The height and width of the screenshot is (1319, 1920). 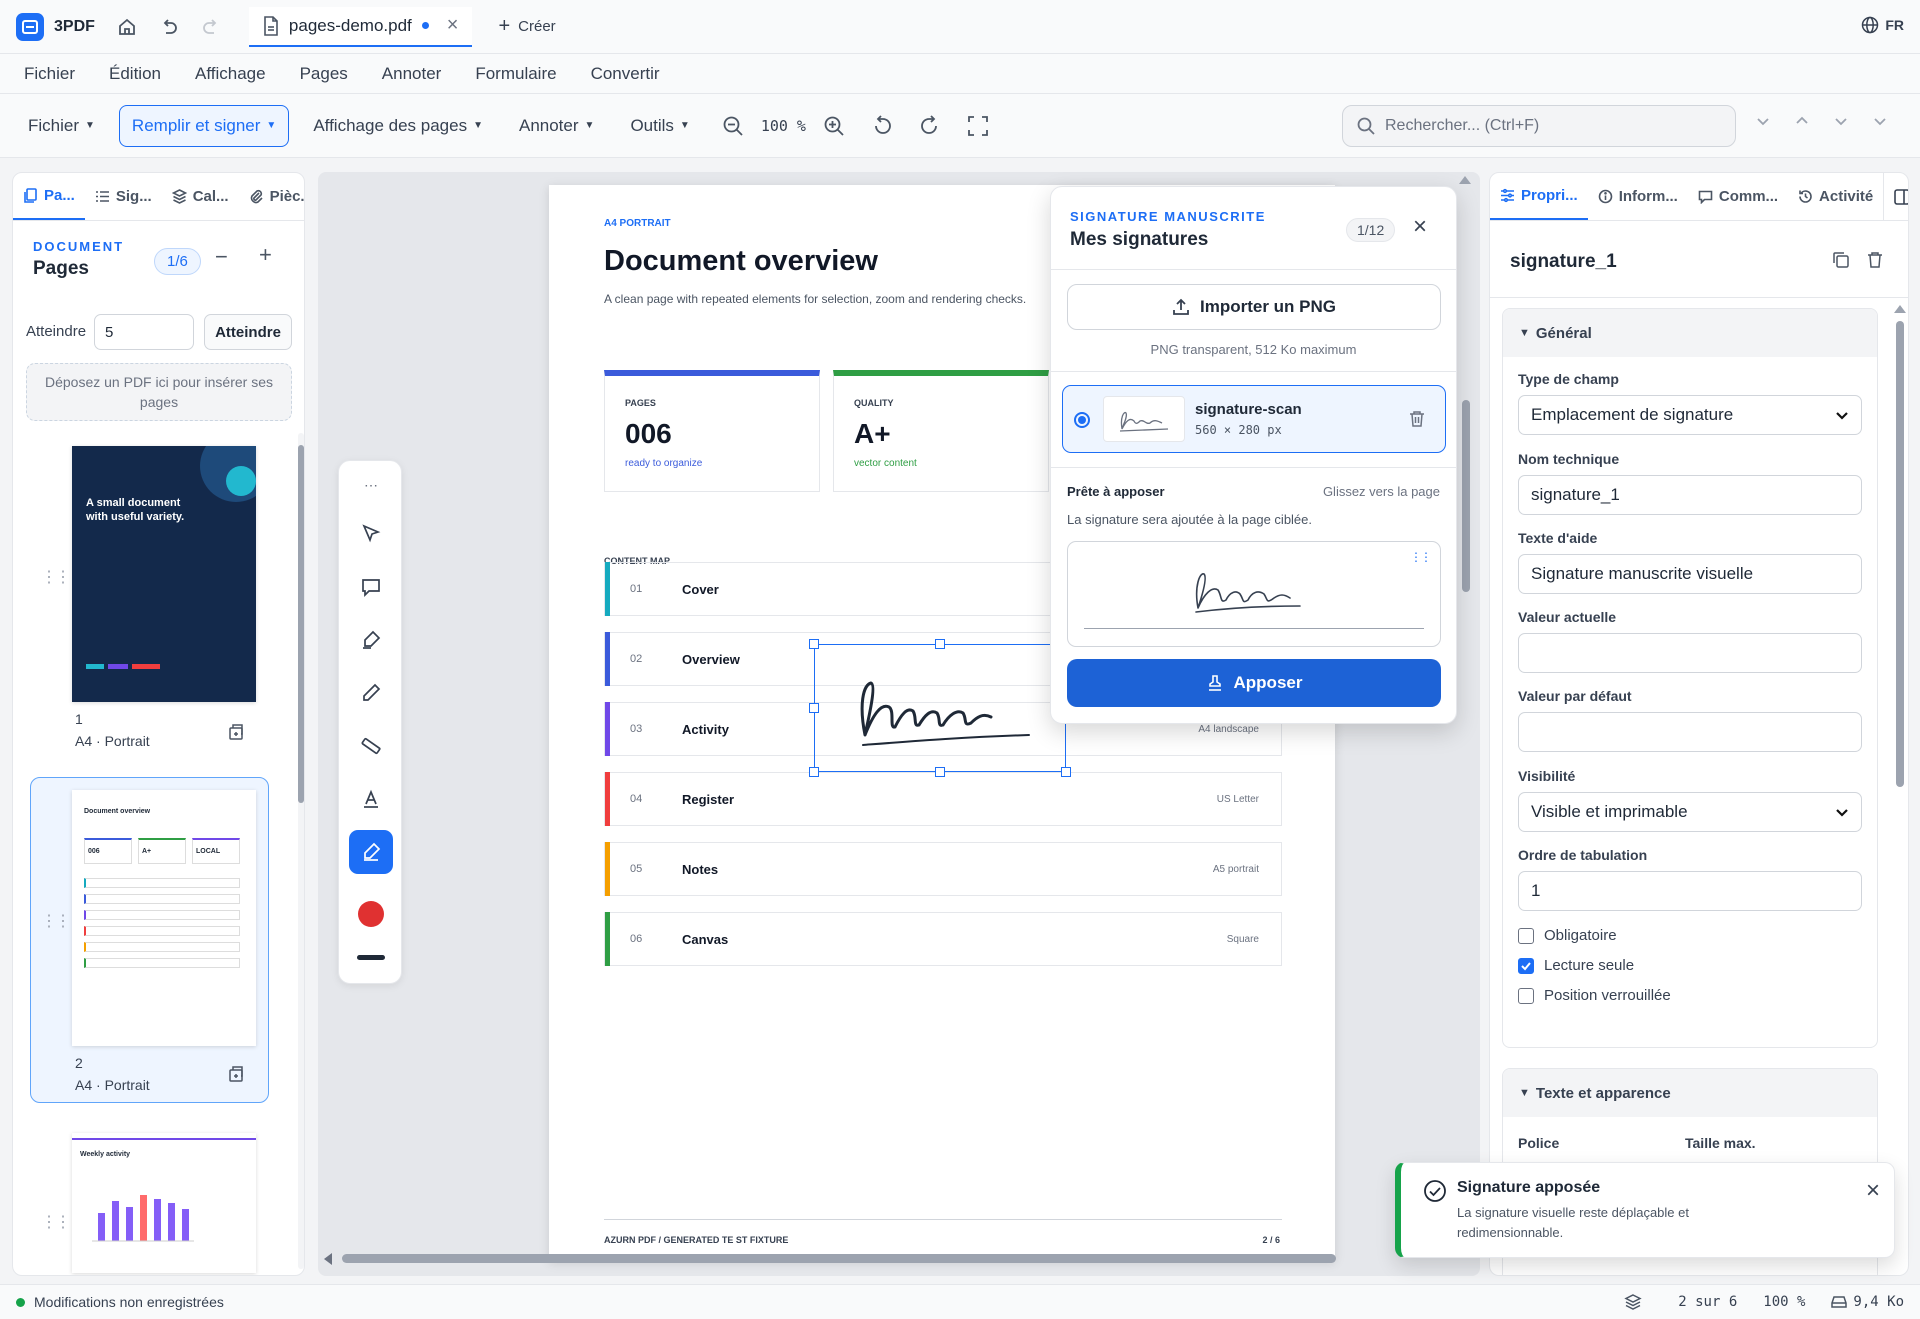 What do you see at coordinates (164, 574) in the screenshot?
I see `page-thumbnail-1: A small document with useful variety.` at bounding box center [164, 574].